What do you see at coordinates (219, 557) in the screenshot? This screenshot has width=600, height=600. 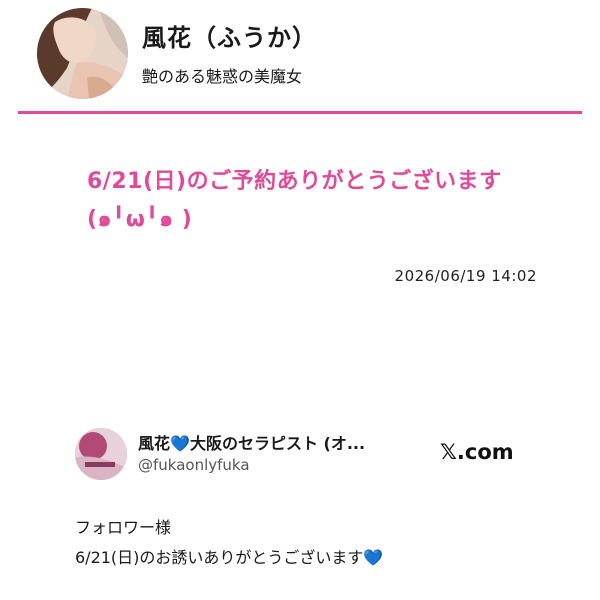 I see `x-post-line-2-text: 6/21(日)のお誘いありがとうございます` at bounding box center [219, 557].